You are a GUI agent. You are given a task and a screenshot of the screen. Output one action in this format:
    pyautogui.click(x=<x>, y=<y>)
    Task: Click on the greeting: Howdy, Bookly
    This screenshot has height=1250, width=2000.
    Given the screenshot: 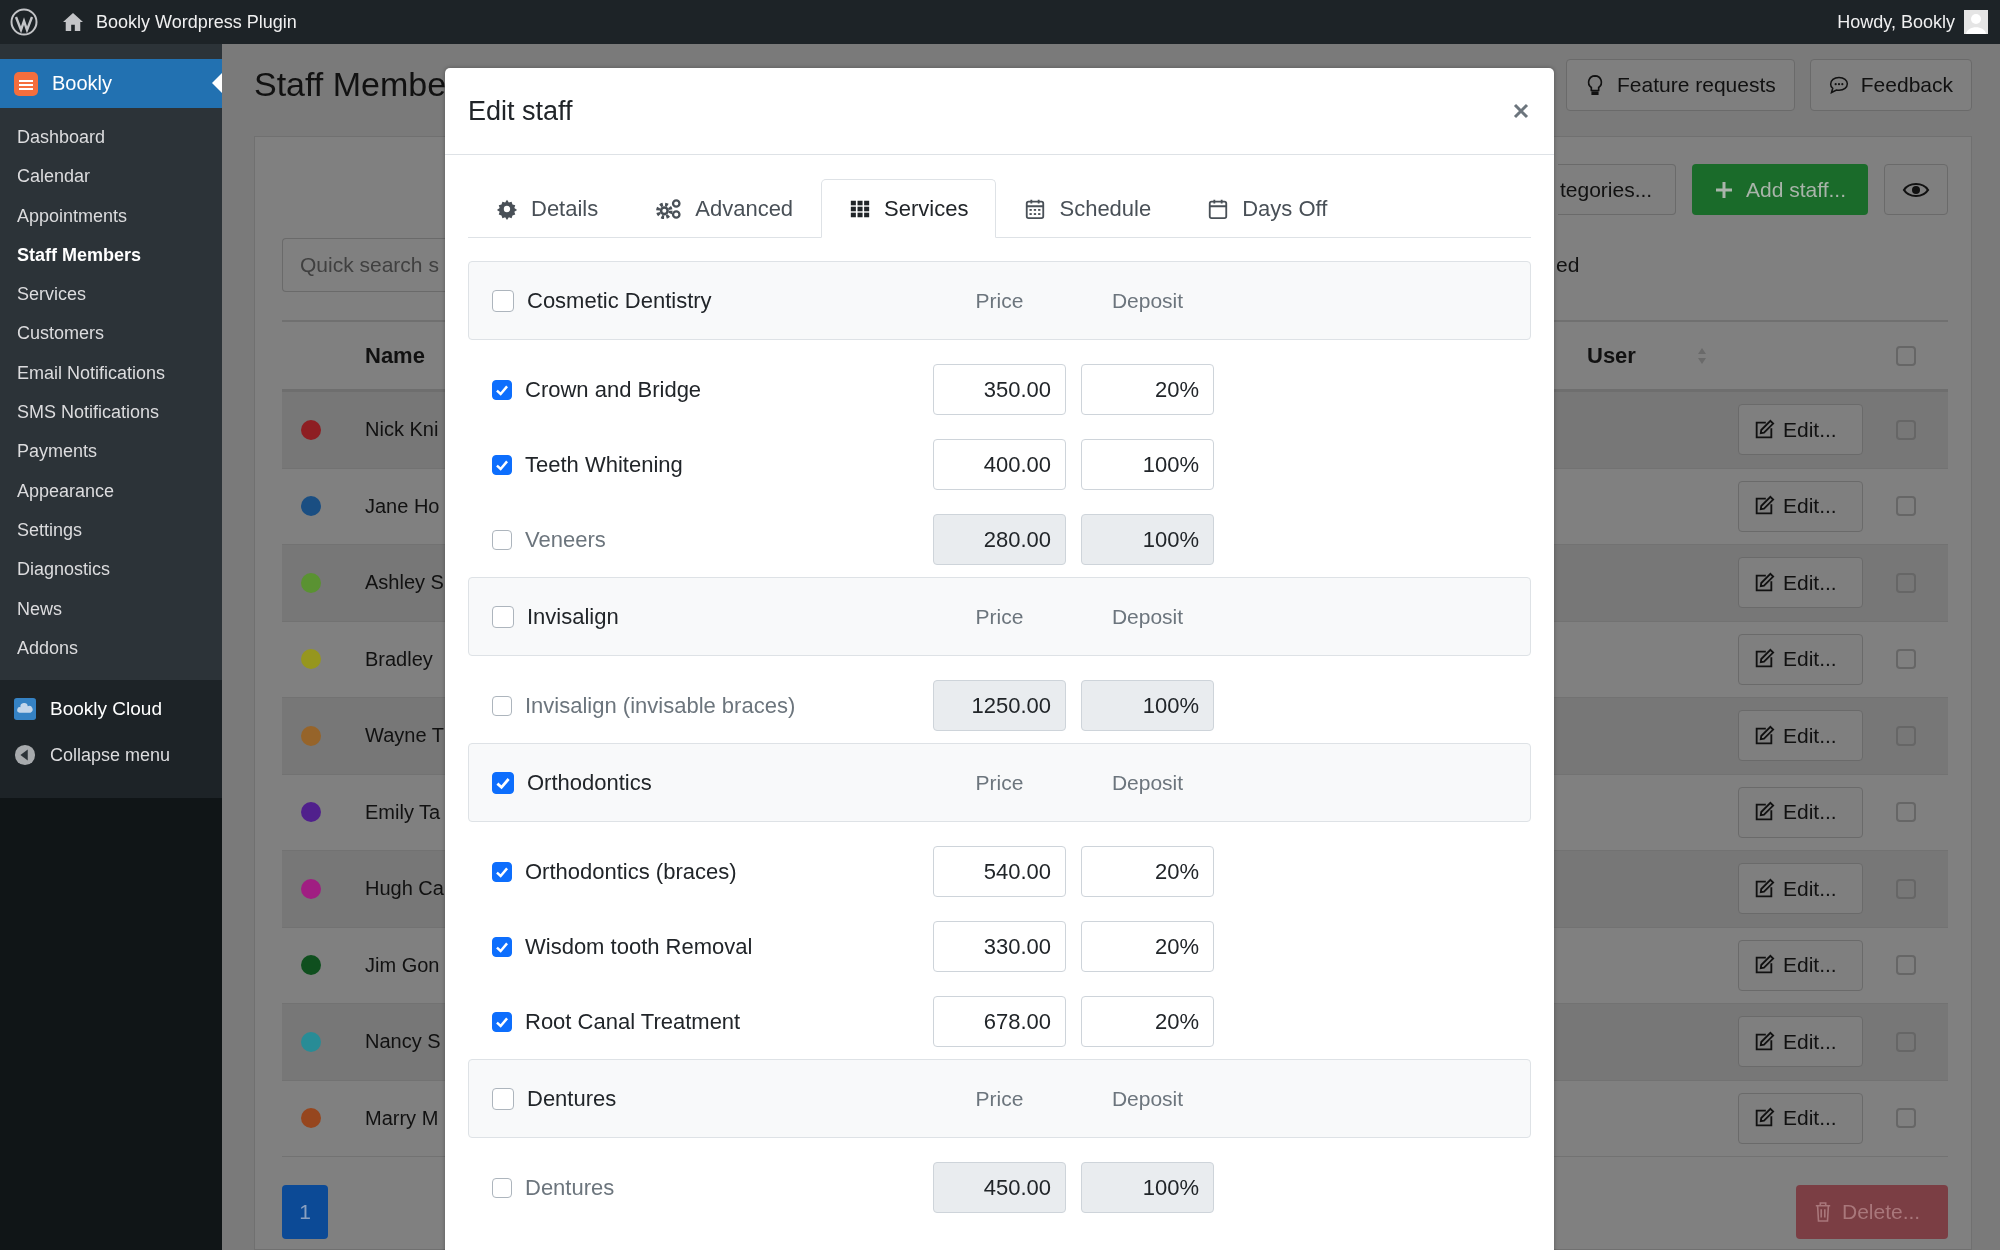 What is the action you would take?
    pyautogui.click(x=1896, y=22)
    